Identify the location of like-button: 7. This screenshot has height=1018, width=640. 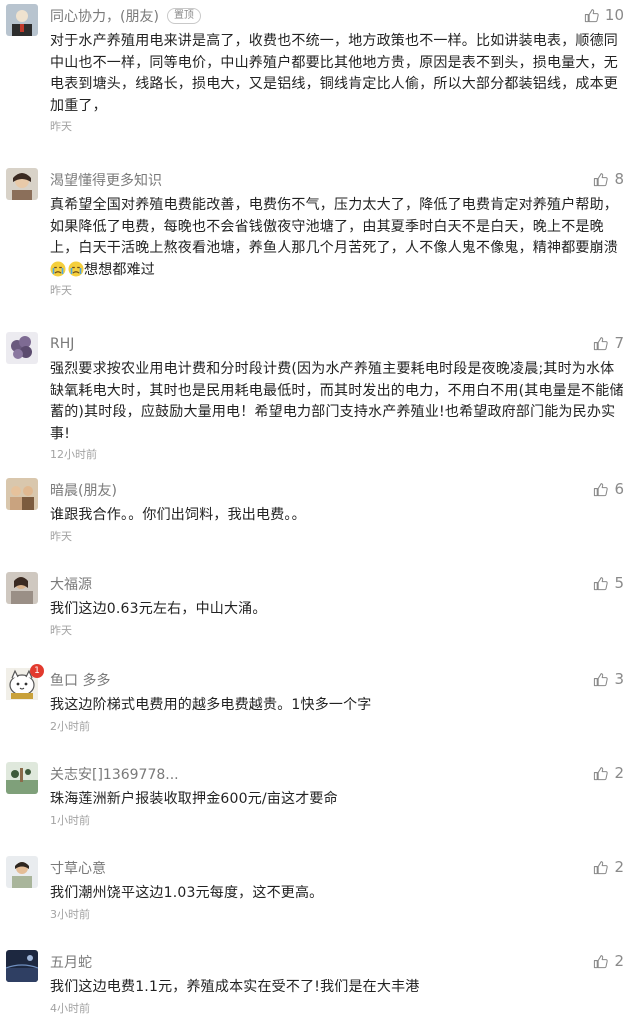
(608, 343).